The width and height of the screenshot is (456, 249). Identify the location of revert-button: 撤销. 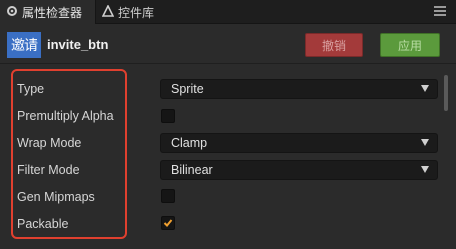
(334, 45).